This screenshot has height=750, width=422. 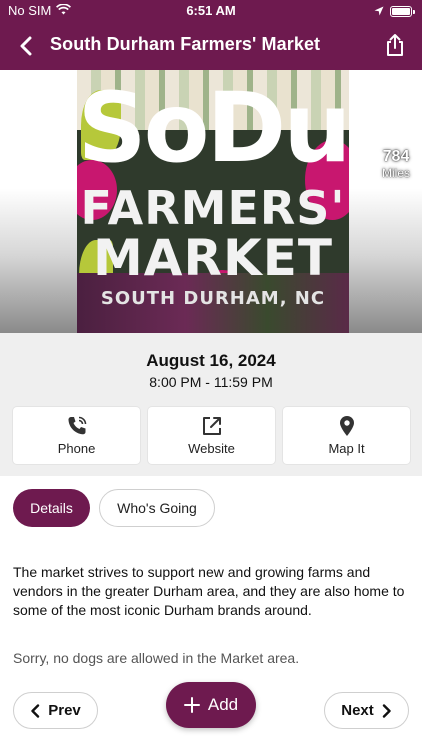 I want to click on distance-badge: 784 Miles, so click(x=396, y=164).